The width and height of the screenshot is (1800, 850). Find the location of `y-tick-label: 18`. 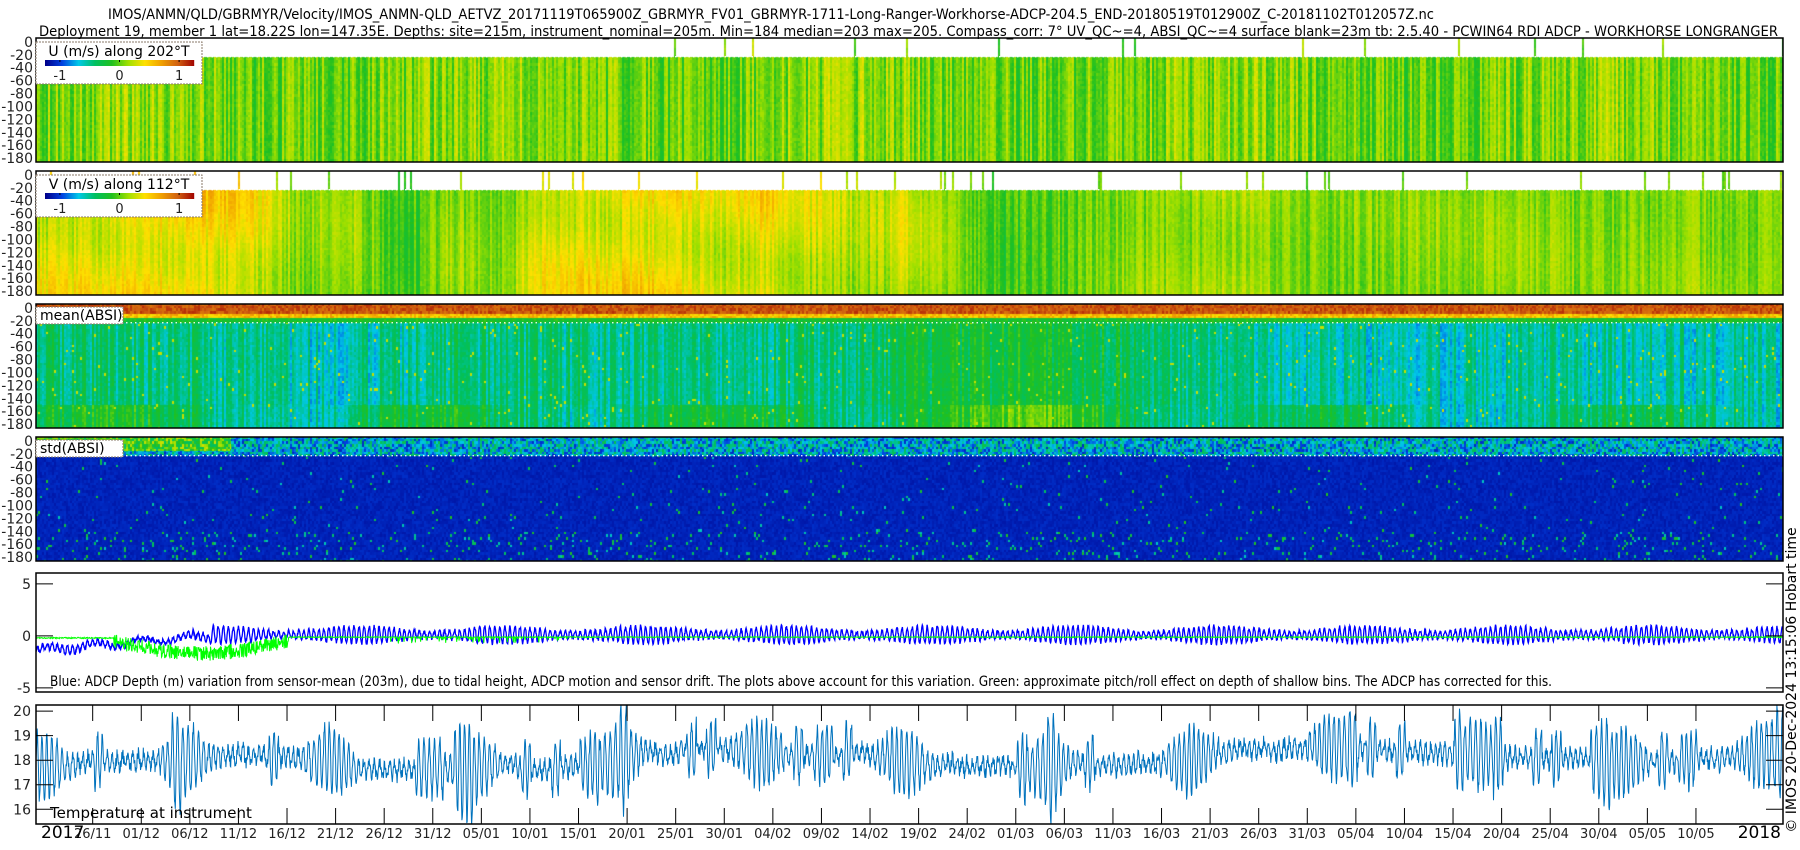

y-tick-label: 18 is located at coordinates (22, 761).